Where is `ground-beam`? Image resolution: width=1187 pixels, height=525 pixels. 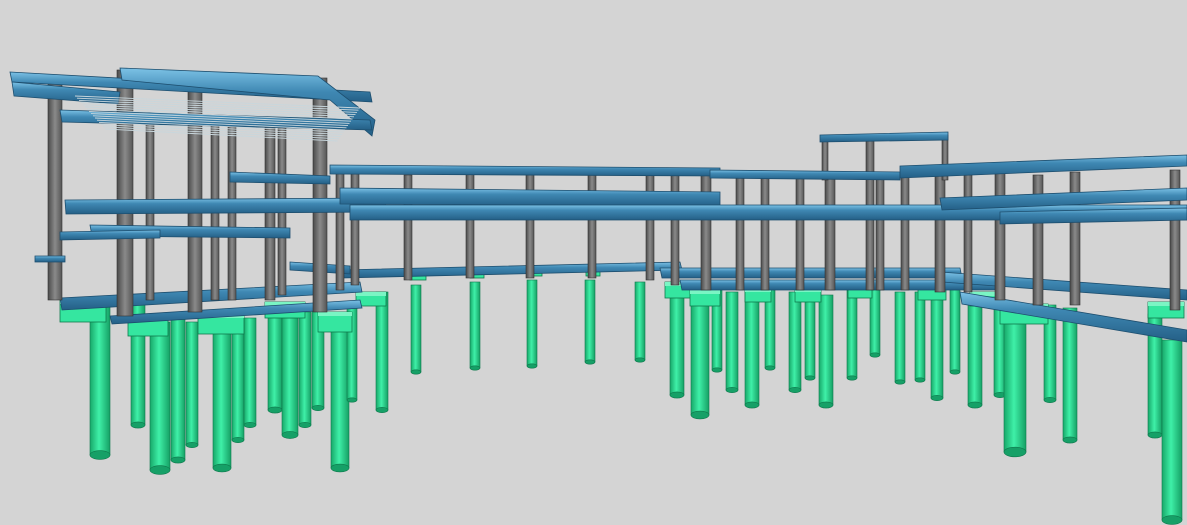 ground-beam is located at coordinates (511, 270).